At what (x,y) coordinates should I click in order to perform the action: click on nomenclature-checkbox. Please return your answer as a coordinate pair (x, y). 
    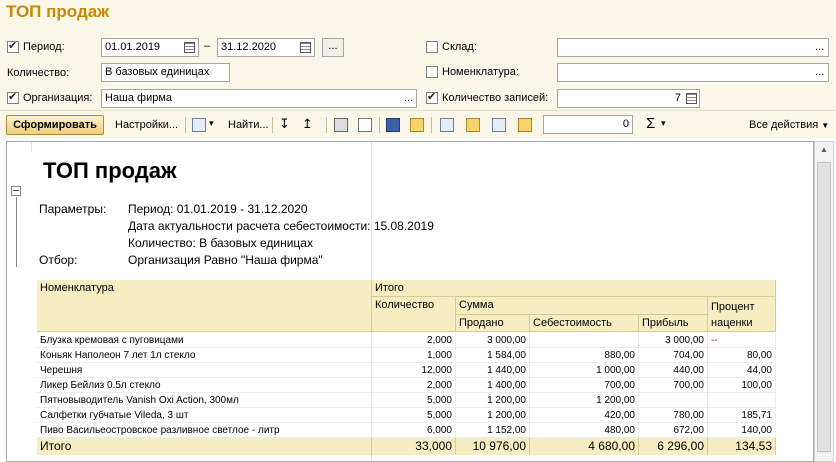
    Looking at the image, I should click on (432, 72).